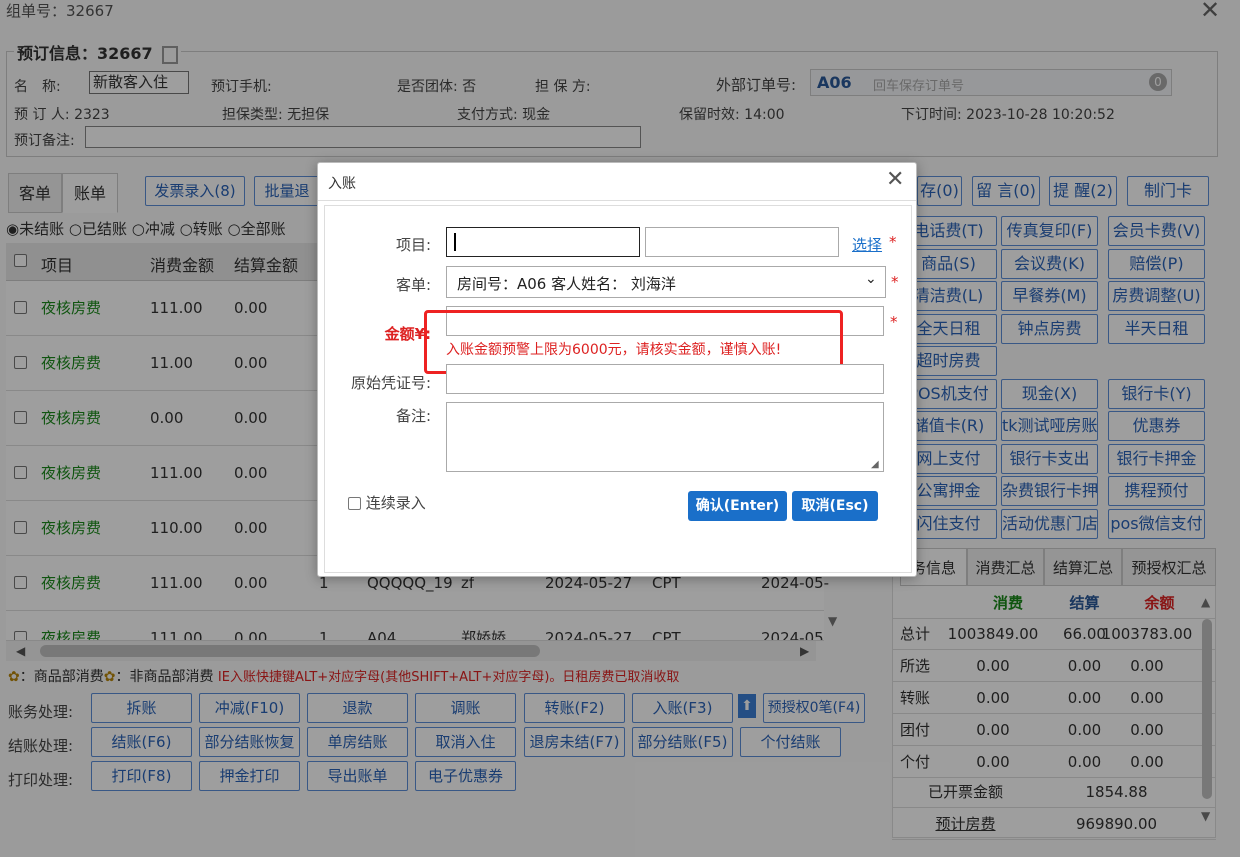 The height and width of the screenshot is (857, 1240). Describe the element at coordinates (566, 284) in the screenshot. I see `bill-select-value: 房间号：A06 客人姓名： 刘海洋` at that location.